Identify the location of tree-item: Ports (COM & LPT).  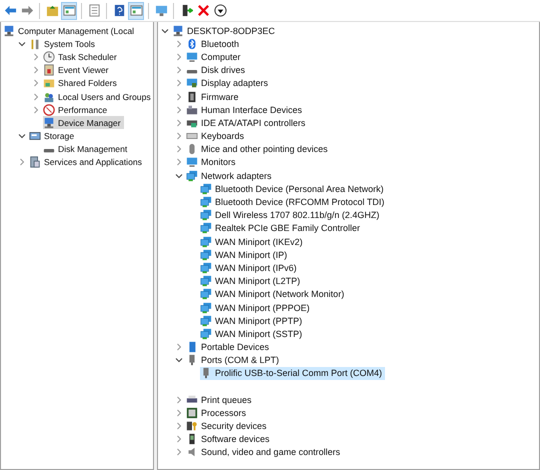
(234, 360).